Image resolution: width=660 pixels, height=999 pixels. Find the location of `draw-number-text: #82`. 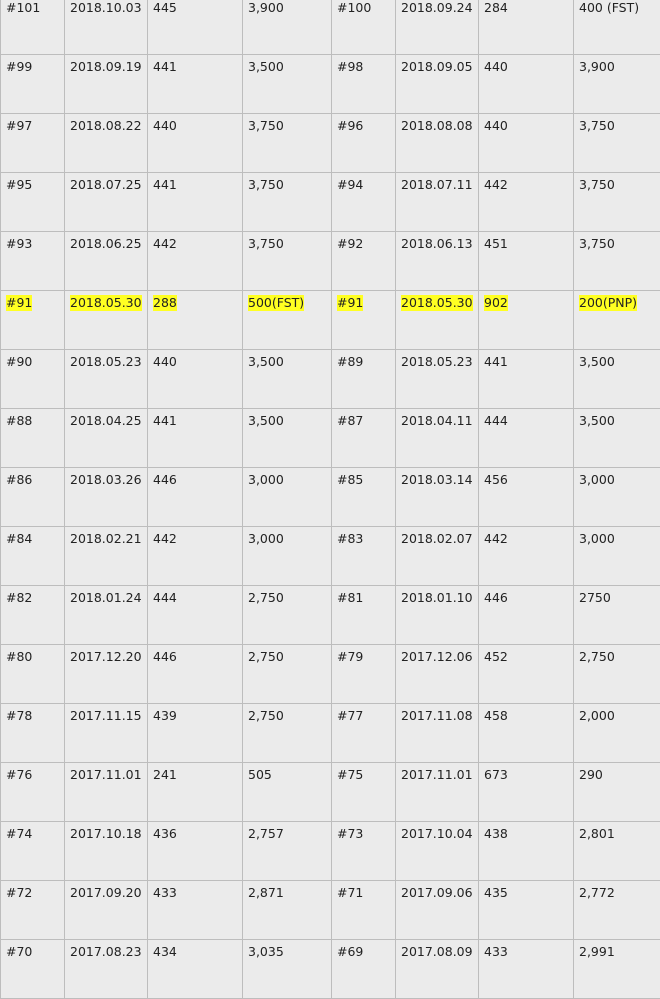

draw-number-text: #82 is located at coordinates (19, 598).